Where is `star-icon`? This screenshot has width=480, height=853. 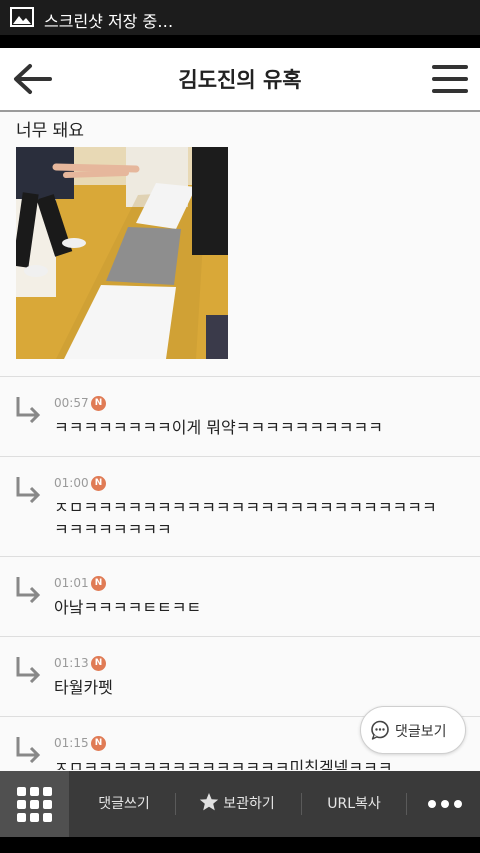 star-icon is located at coordinates (209, 802).